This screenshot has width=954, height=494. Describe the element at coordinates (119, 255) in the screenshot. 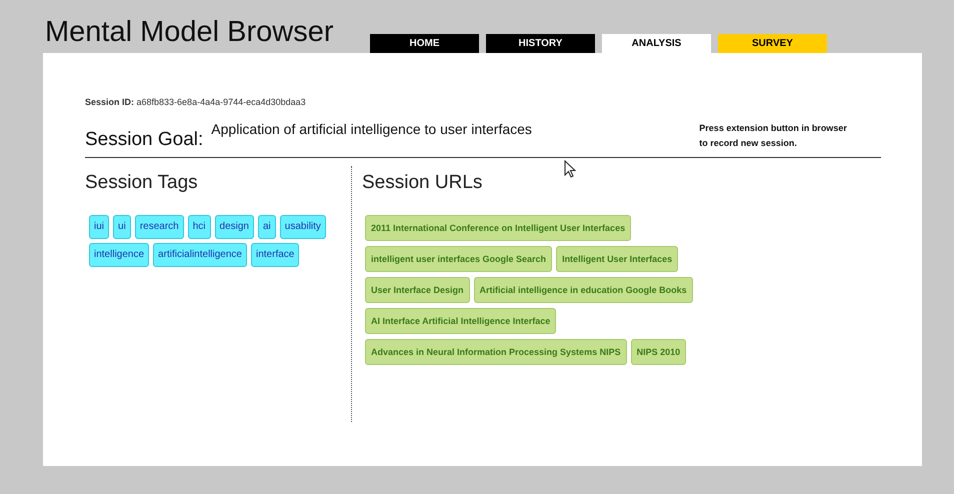

I see `tag-chip: intelligence` at that location.